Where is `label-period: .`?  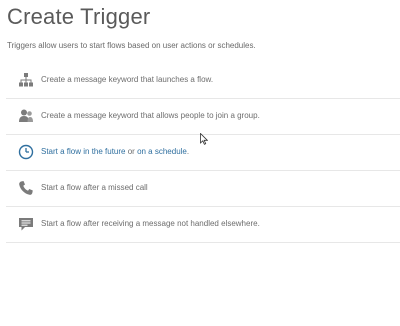 label-period: . is located at coordinates (188, 151).